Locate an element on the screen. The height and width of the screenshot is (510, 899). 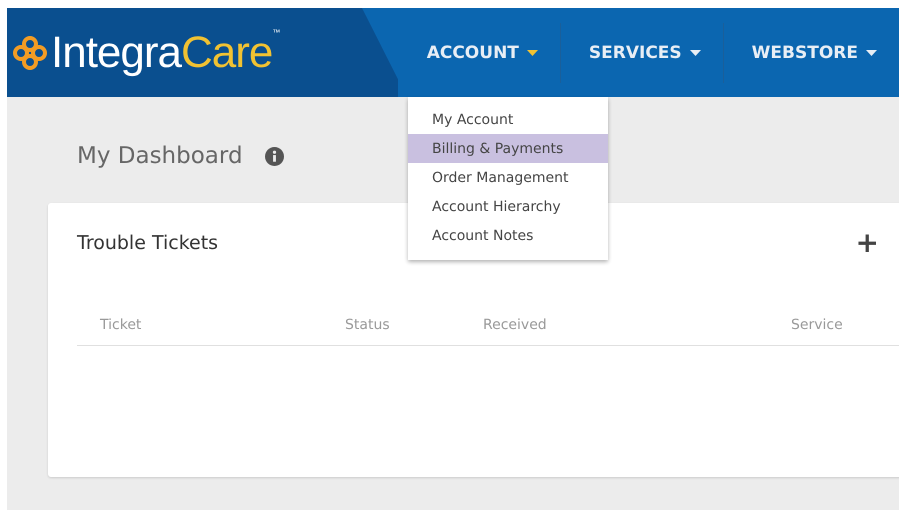
menu-item: Billing & Payments is located at coordinates (508, 148).